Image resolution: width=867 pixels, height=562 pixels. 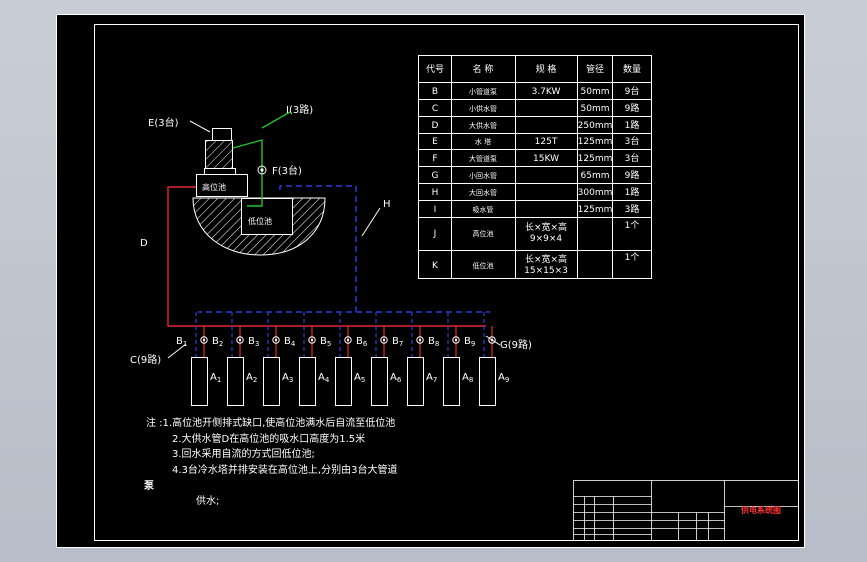 I want to click on label-C: C(9路), so click(x=145, y=359).